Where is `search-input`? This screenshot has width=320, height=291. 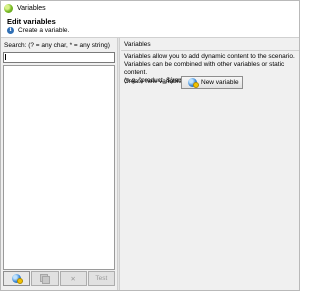 search-input is located at coordinates (59, 57).